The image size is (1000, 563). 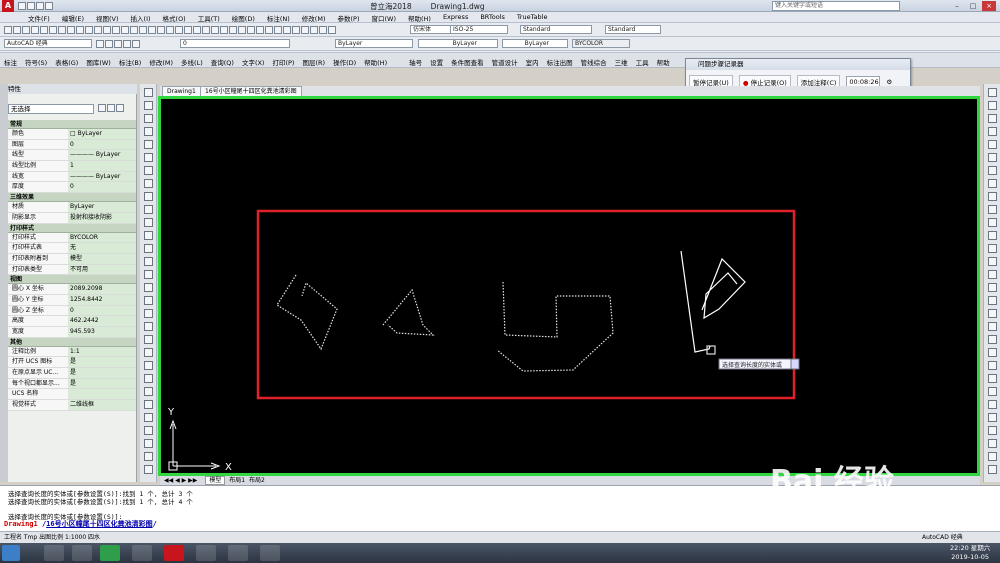 What do you see at coordinates (419, 18) in the screenshot?
I see `menu-item: 帮助(H)` at bounding box center [419, 18].